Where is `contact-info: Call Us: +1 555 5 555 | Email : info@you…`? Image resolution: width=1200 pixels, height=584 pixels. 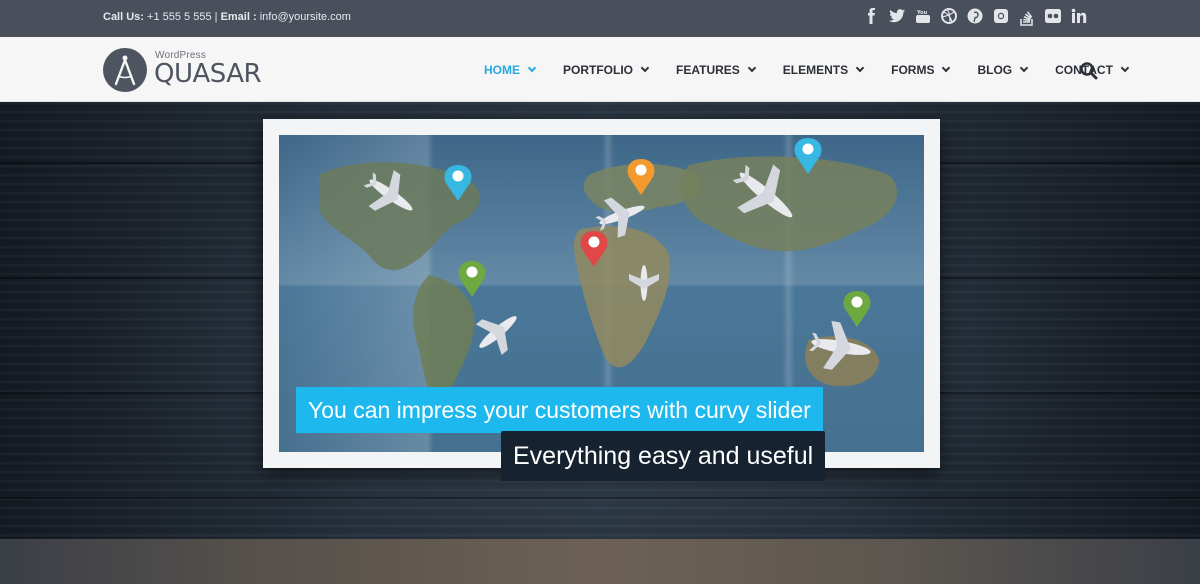
contact-info: Call Us: +1 555 5 555 | Email : info@you… is located at coordinates (227, 17).